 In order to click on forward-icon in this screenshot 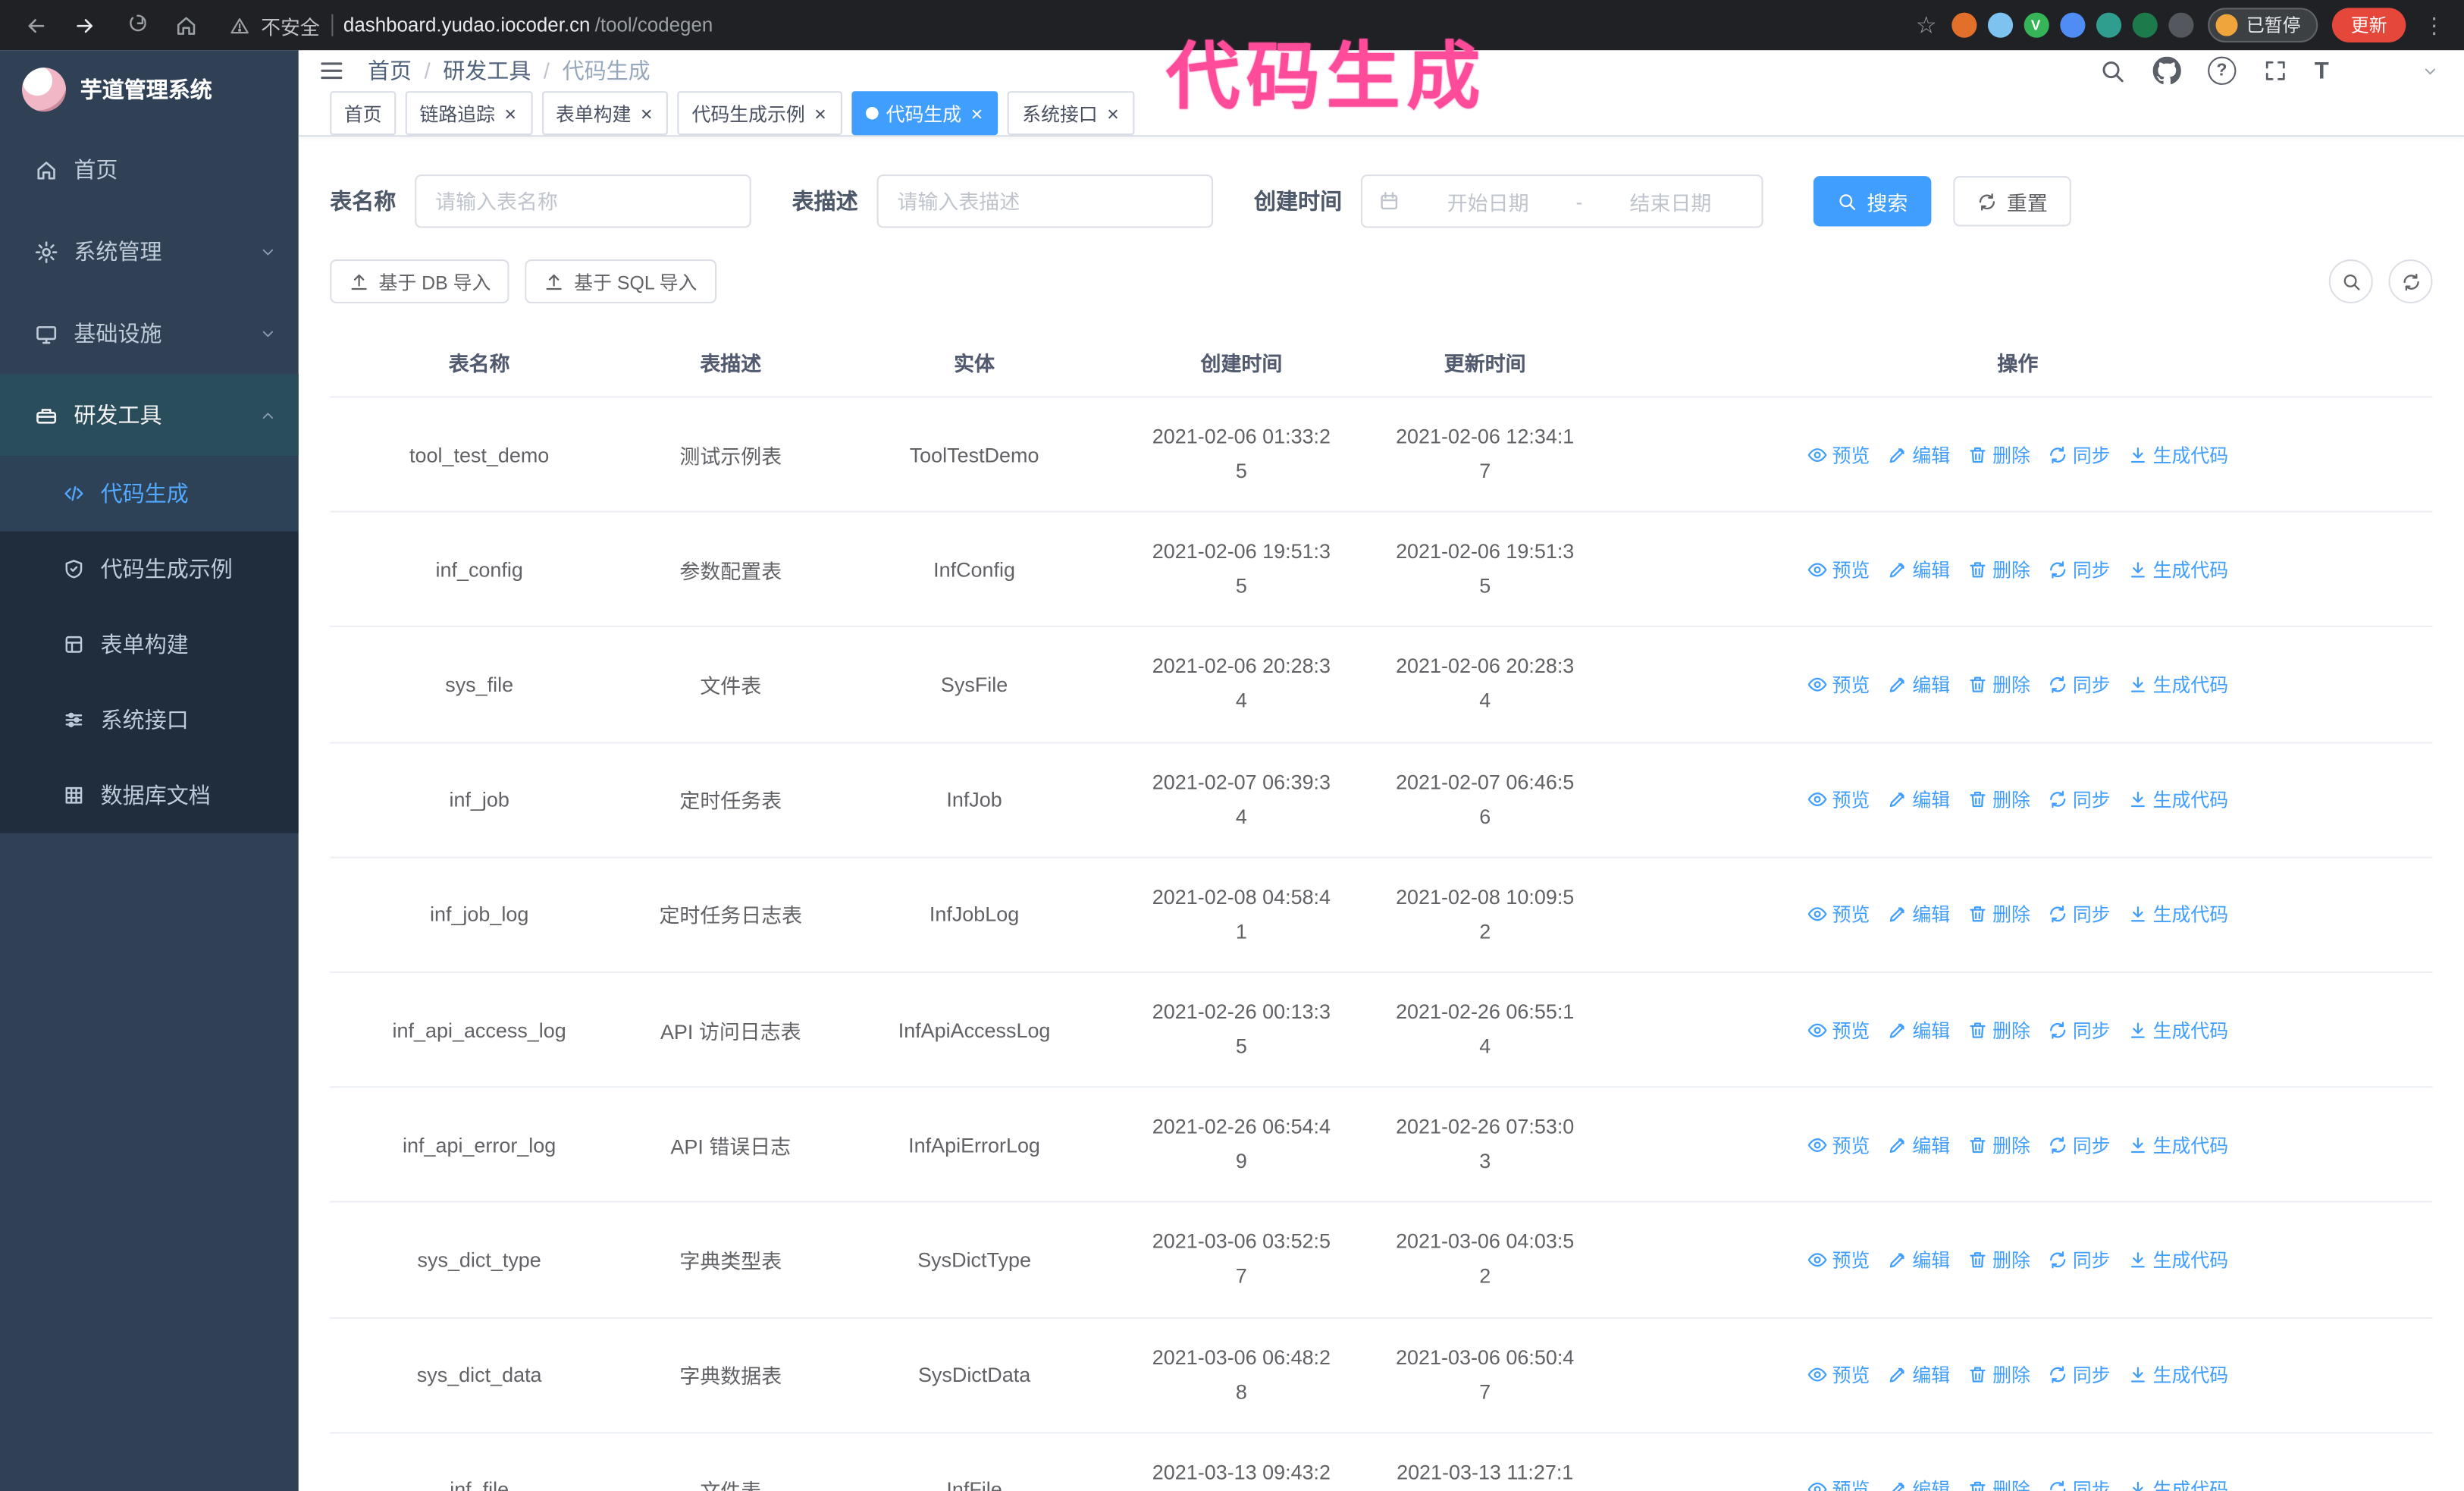, I will do `click(85, 25)`.